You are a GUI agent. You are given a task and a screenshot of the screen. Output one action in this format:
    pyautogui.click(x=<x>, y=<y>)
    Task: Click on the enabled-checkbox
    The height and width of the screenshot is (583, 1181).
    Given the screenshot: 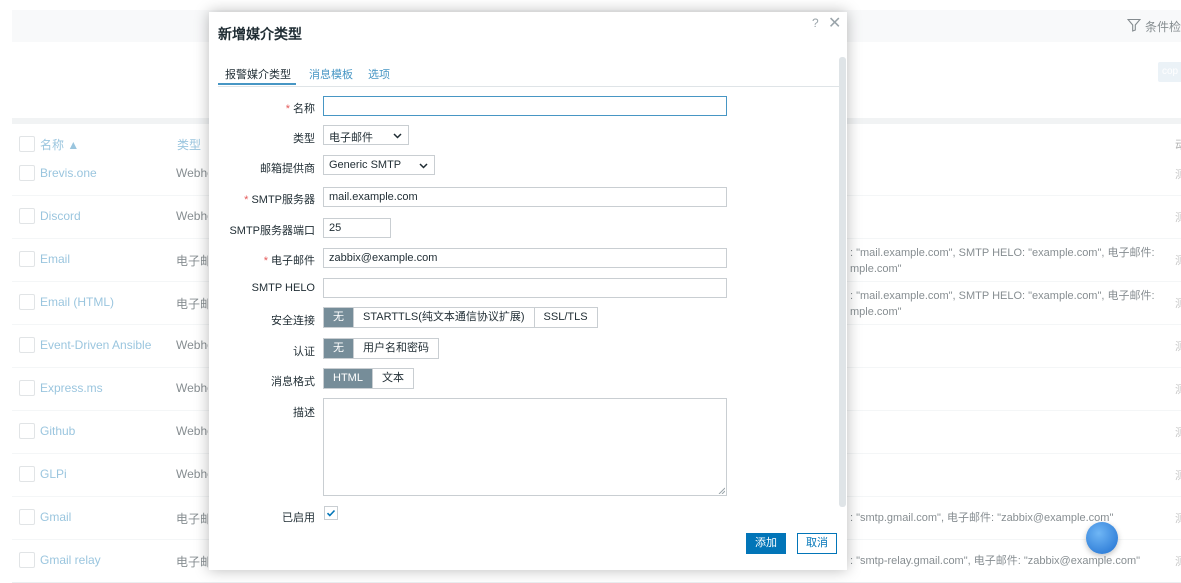 What is the action you would take?
    pyautogui.click(x=331, y=513)
    